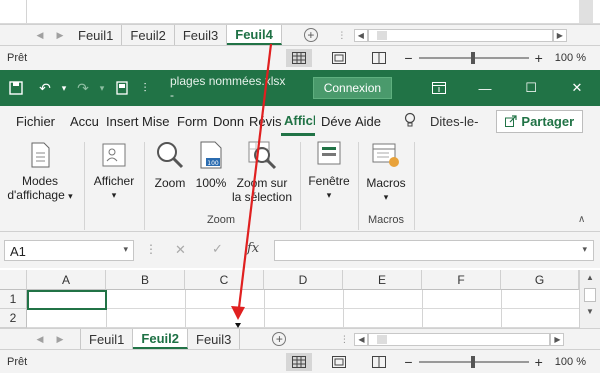  I want to click on save-icon, so click(16, 88).